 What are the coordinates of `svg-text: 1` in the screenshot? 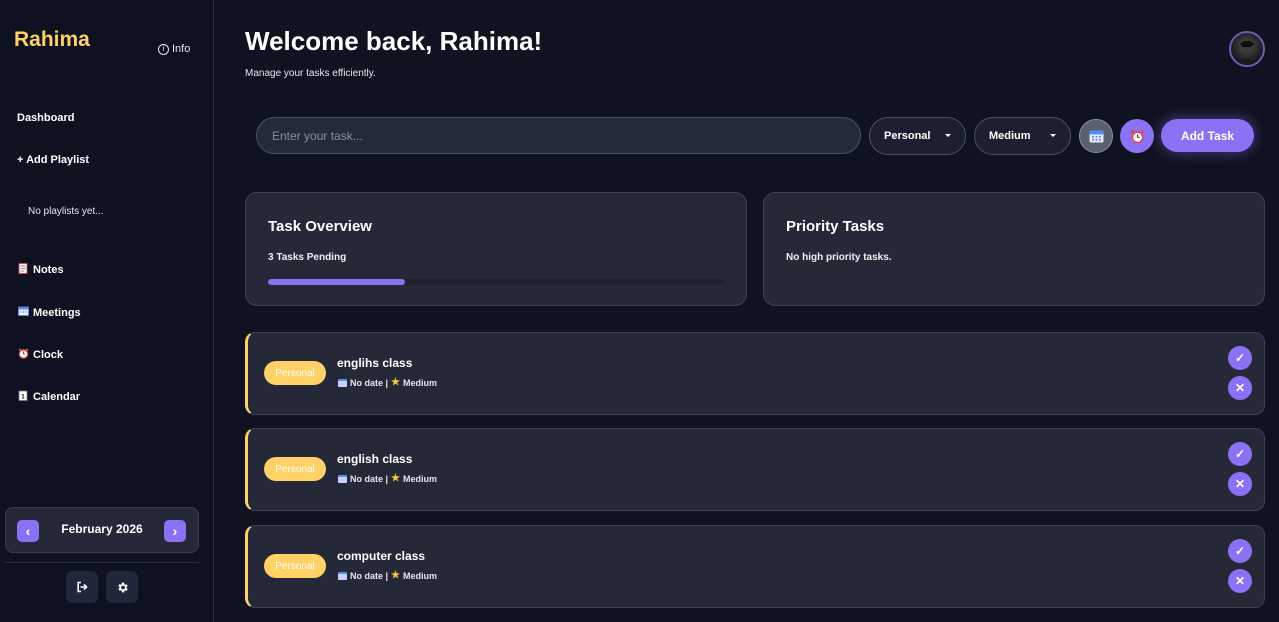 It's located at (23, 397).